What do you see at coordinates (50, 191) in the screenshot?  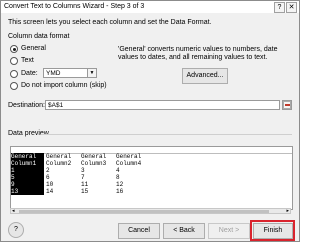 I see `preview-cell: 14` at bounding box center [50, 191].